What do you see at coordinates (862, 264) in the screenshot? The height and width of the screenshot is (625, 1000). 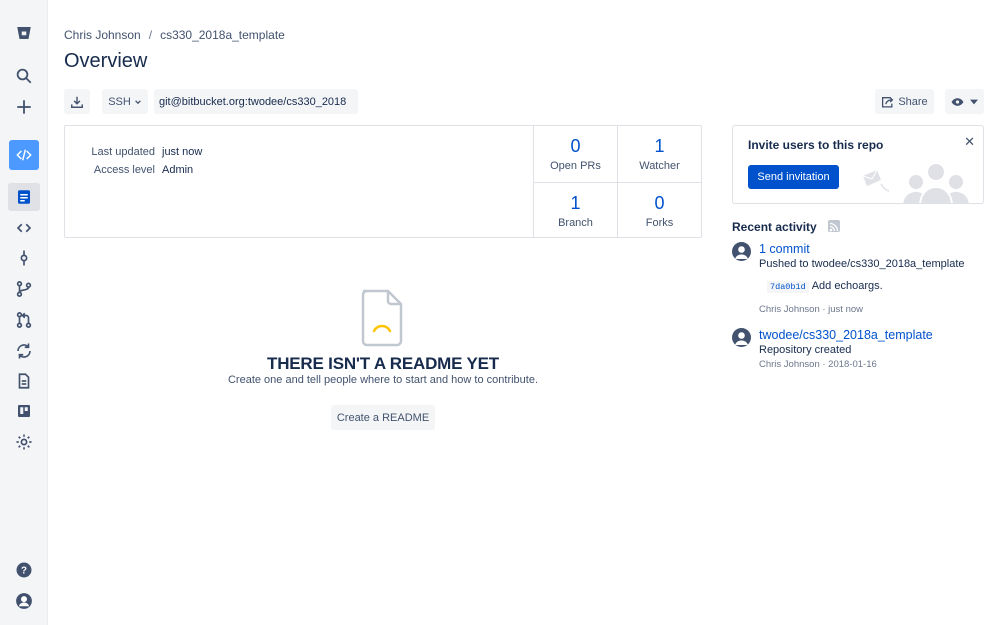 I see `activity-description: Pushed to twodee/cs330_2018a_template` at bounding box center [862, 264].